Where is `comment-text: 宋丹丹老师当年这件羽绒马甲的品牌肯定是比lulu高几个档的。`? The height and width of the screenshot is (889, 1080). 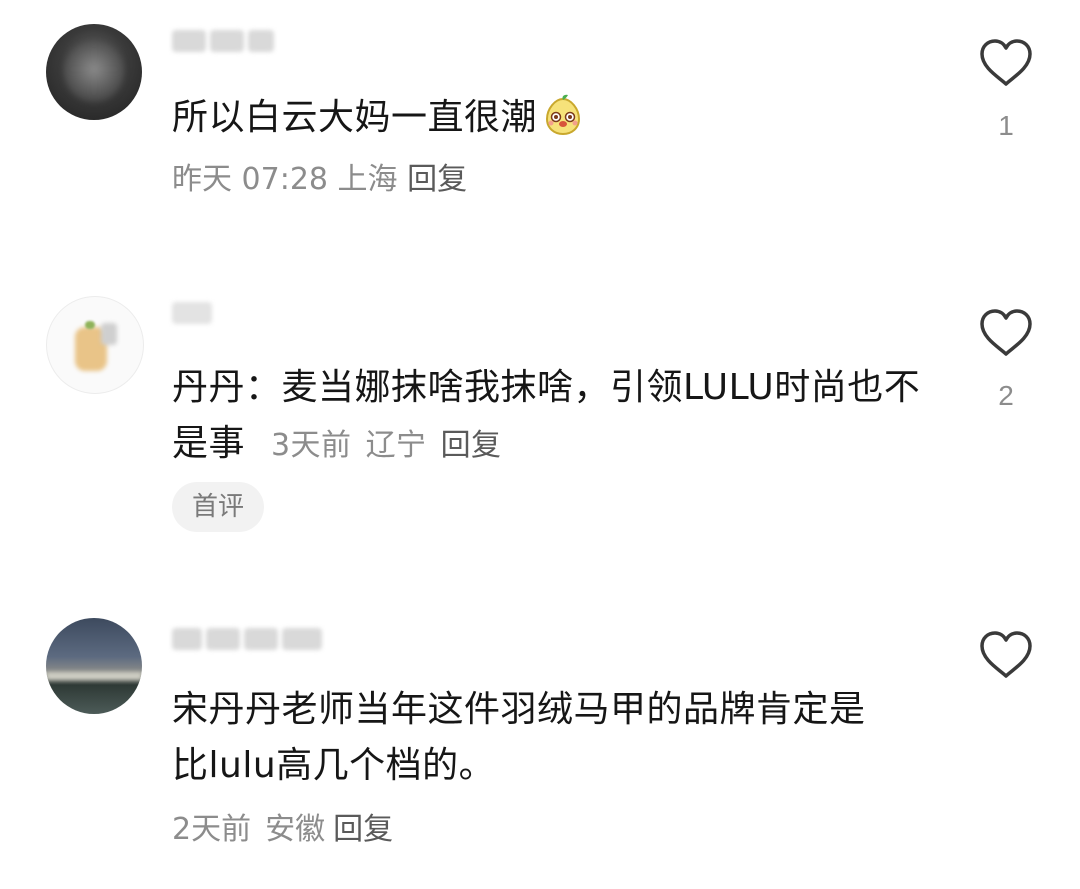
comment-text: 宋丹丹老师当年这件羽绒马甲的品牌肯定是比lulu高几个档的。 is located at coordinates (532, 738).